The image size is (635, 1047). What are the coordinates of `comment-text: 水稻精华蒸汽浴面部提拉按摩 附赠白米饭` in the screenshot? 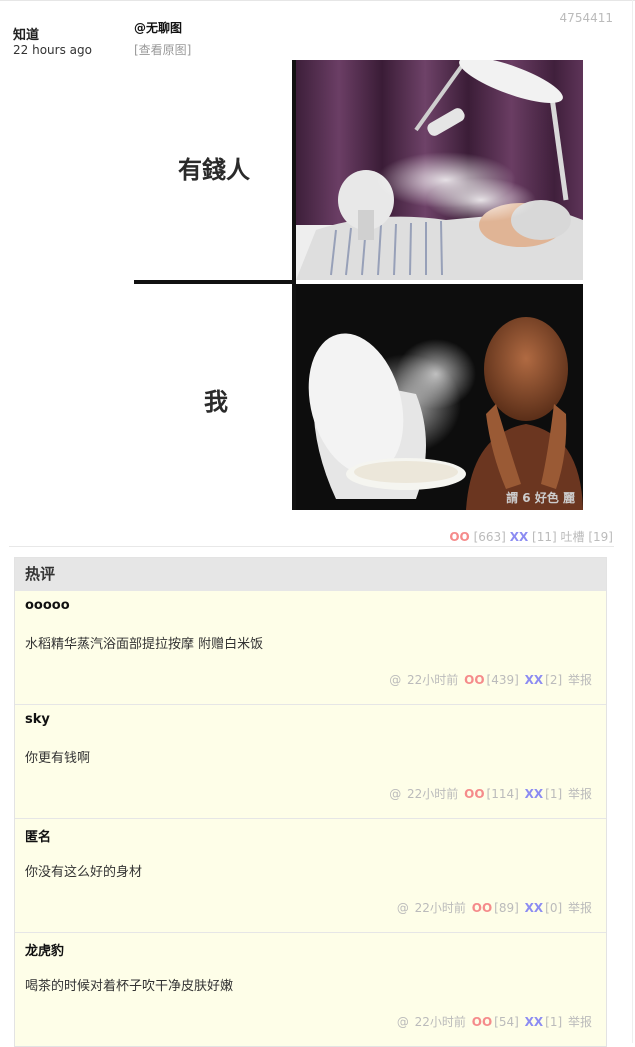 It's located at (144, 644).